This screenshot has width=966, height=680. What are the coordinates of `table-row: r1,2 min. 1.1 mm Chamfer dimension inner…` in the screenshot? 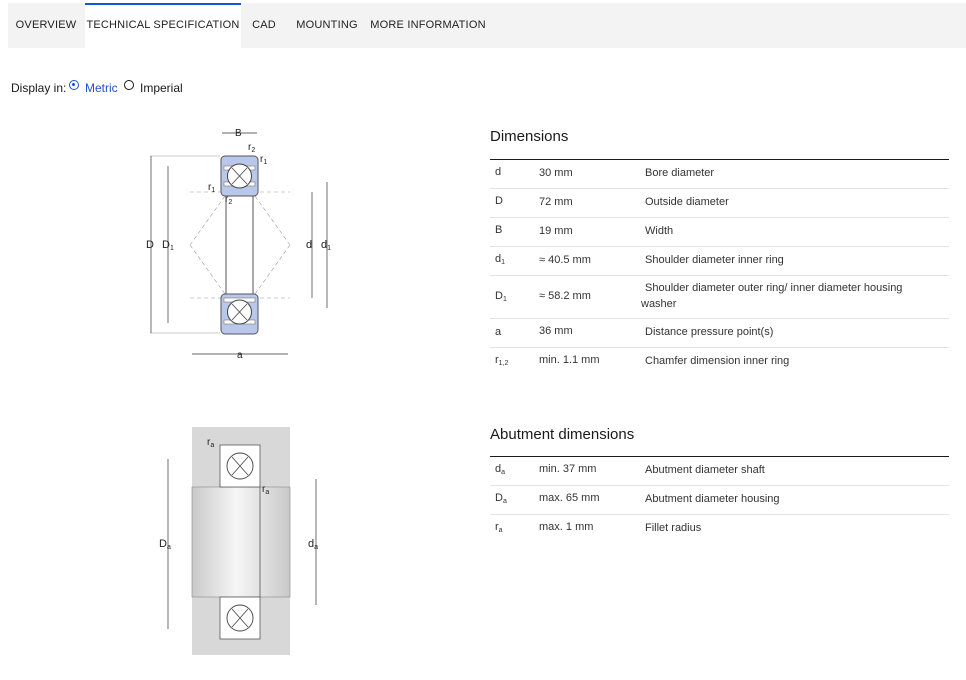 It's located at (642, 360).